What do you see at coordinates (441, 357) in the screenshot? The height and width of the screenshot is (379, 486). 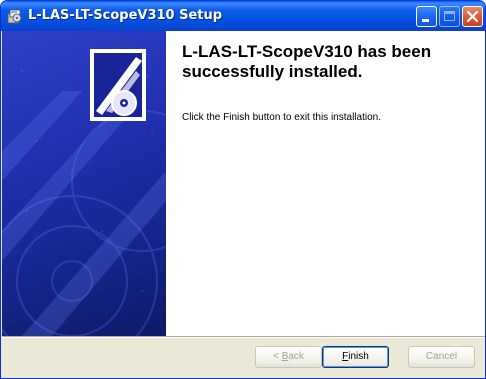 I see `cancel-button: Cancel` at bounding box center [441, 357].